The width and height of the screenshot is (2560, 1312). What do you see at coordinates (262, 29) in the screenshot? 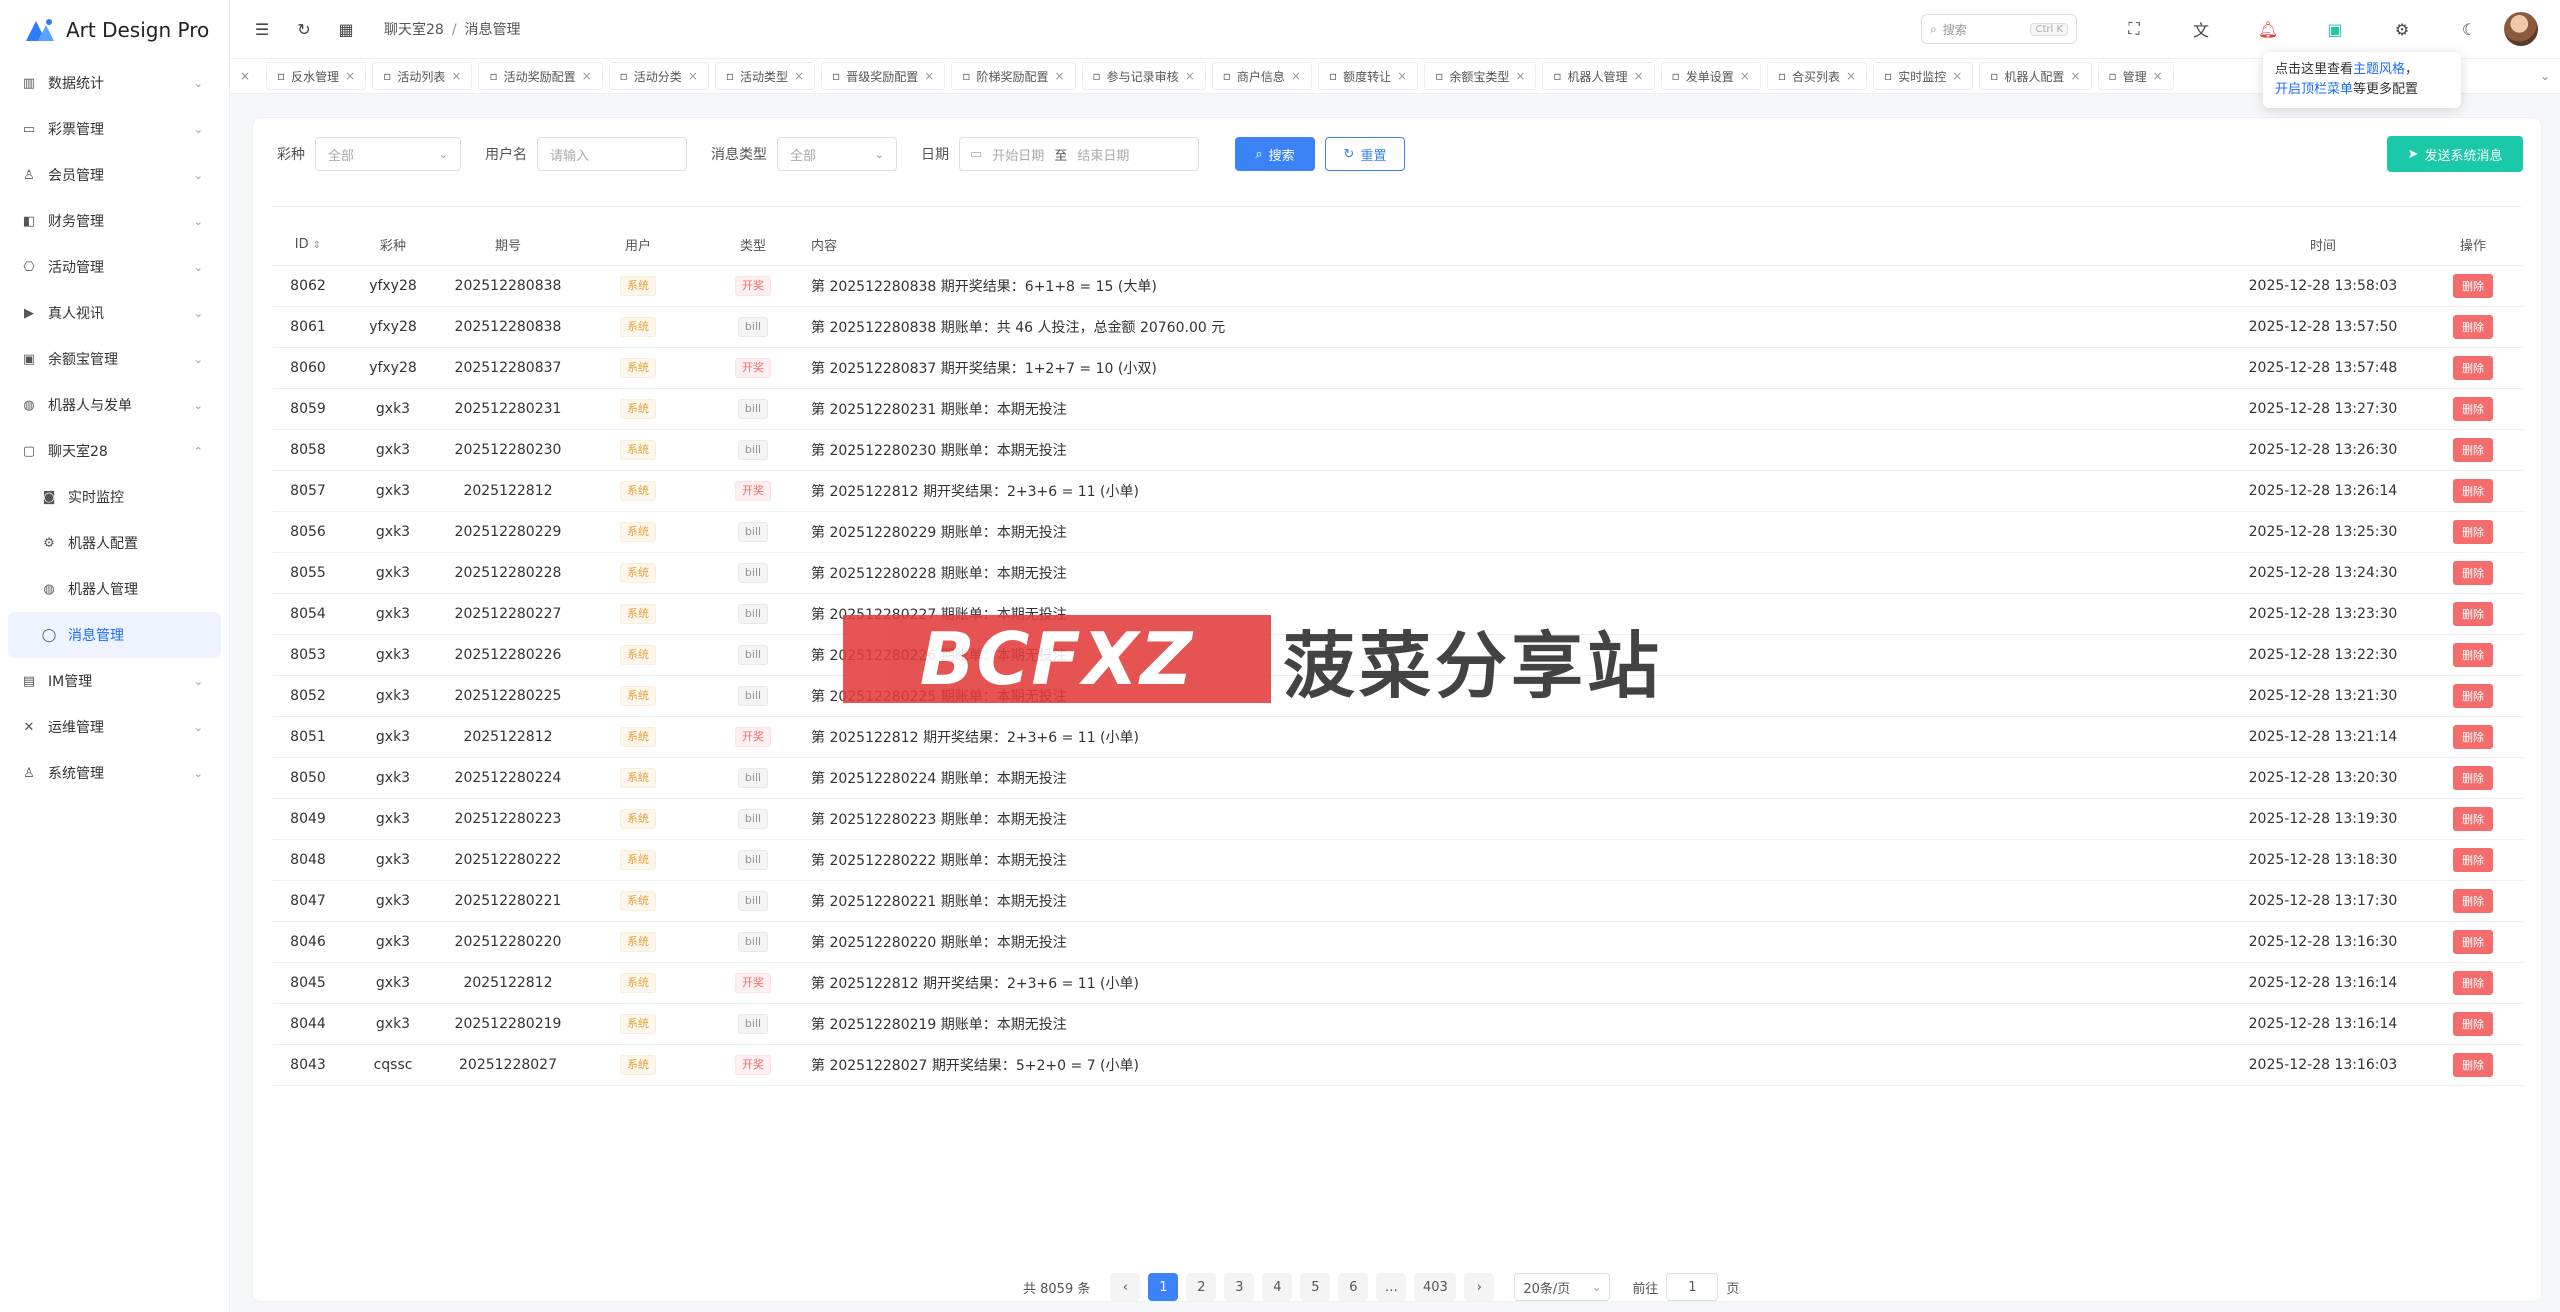
I see `menu-toggle-icon: ☰` at bounding box center [262, 29].